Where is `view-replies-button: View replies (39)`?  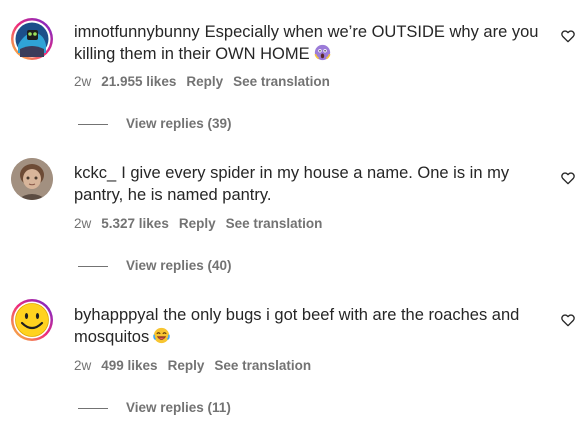 view-replies-button: View replies (39) is located at coordinates (155, 123).